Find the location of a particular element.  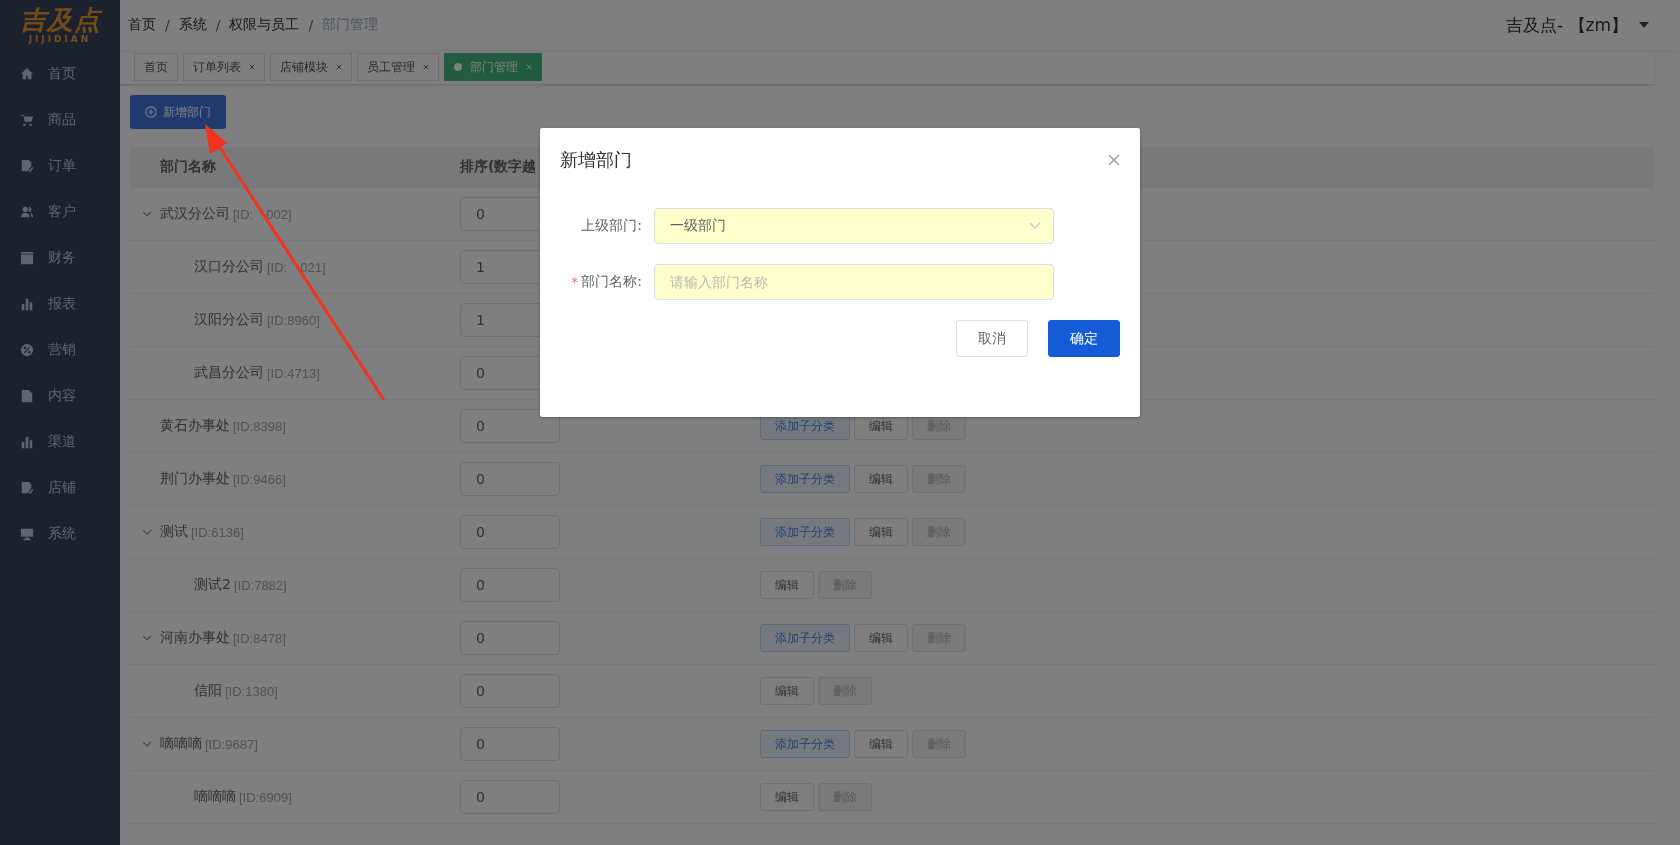

monitor-icon is located at coordinates (27, 534).